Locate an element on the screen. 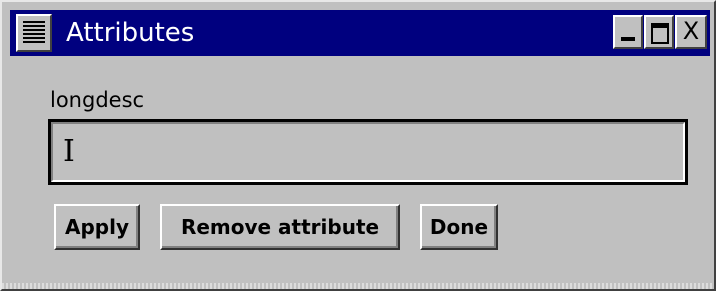  menu-lines is located at coordinates (34, 33).